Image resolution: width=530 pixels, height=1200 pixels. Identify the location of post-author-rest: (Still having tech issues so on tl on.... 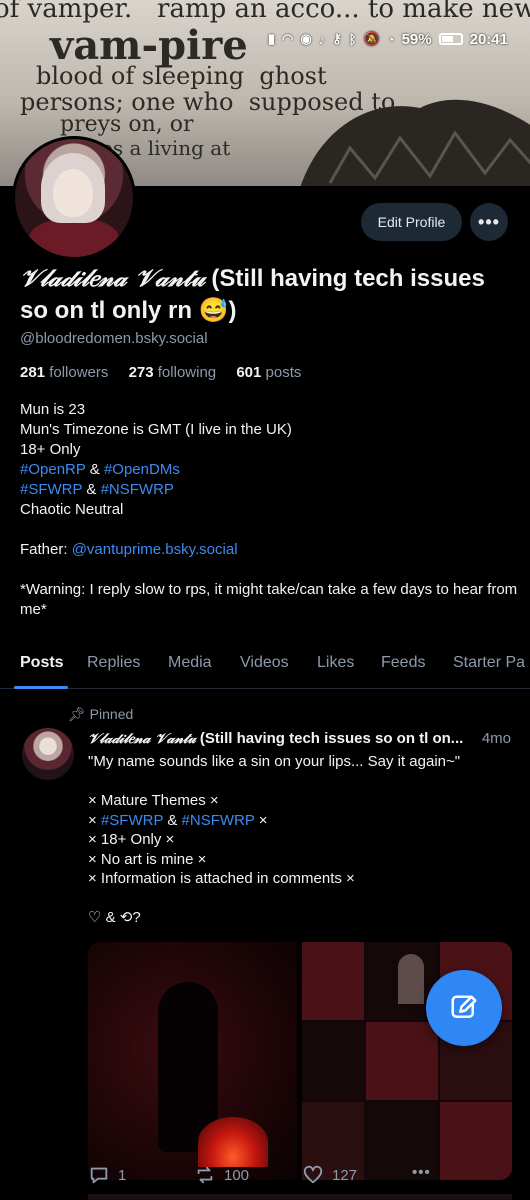
(329, 738).